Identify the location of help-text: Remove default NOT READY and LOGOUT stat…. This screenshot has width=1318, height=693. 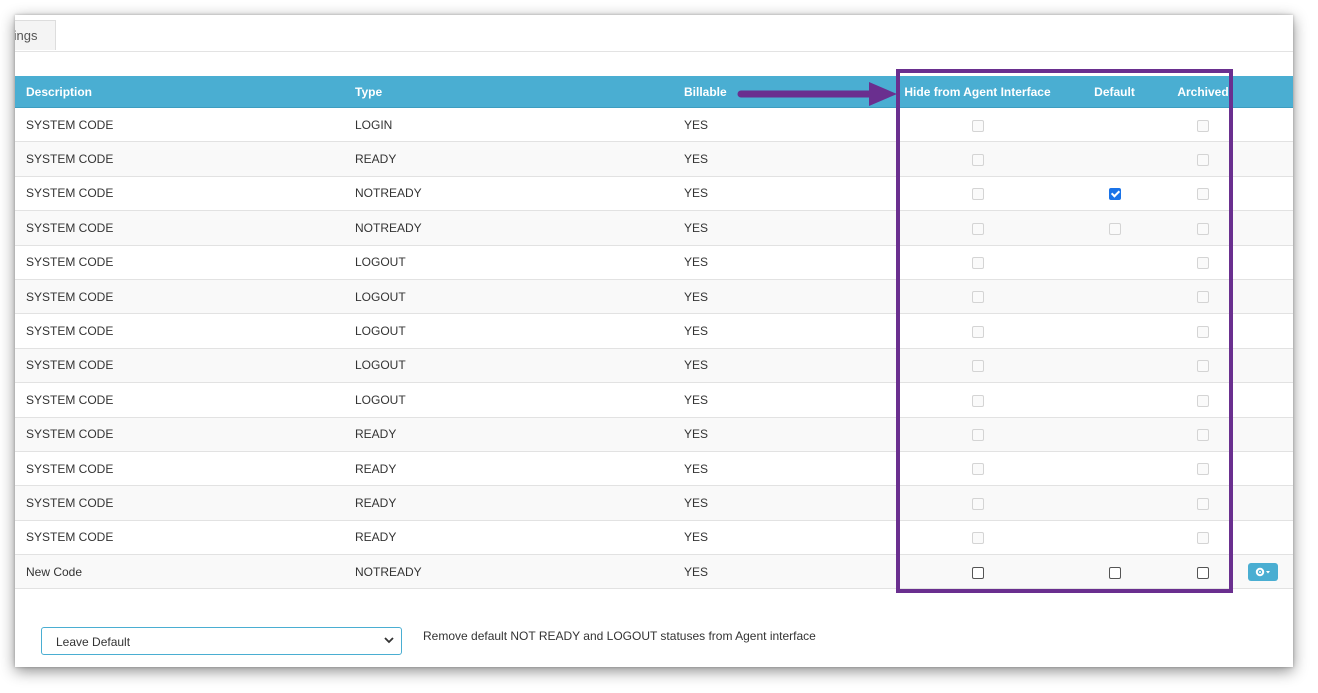
(619, 636).